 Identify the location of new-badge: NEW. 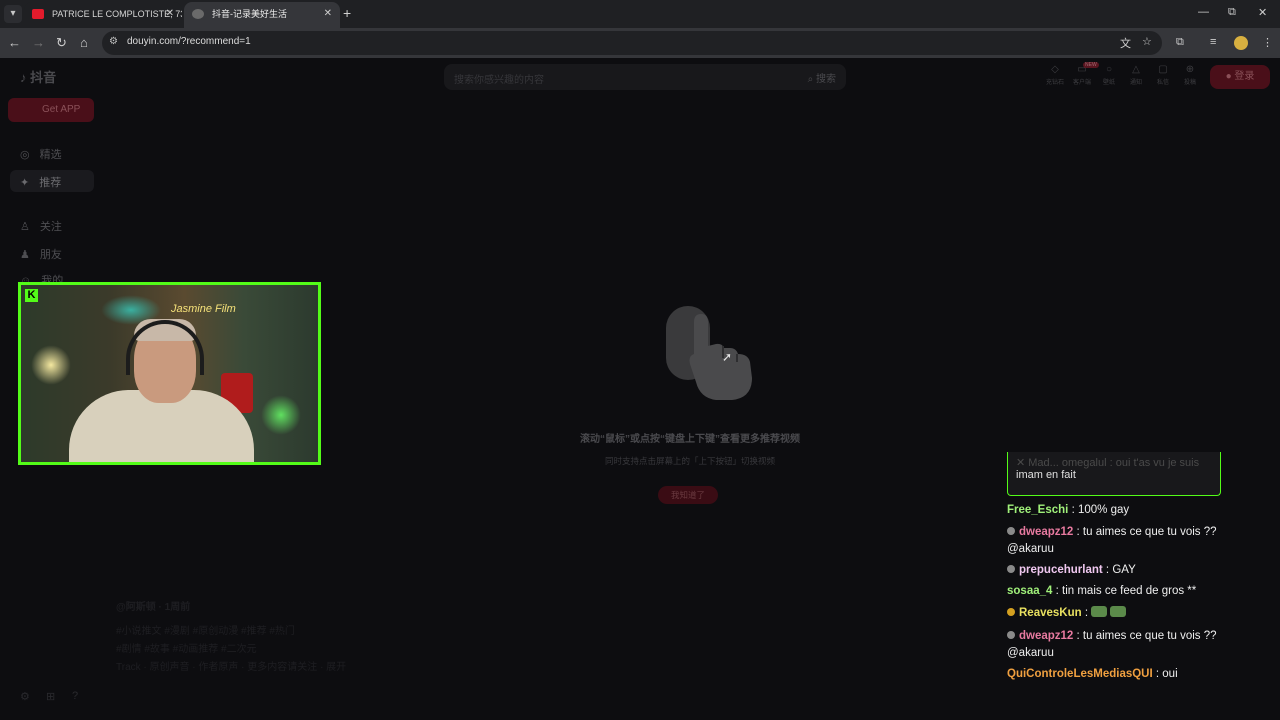
(1091, 65).